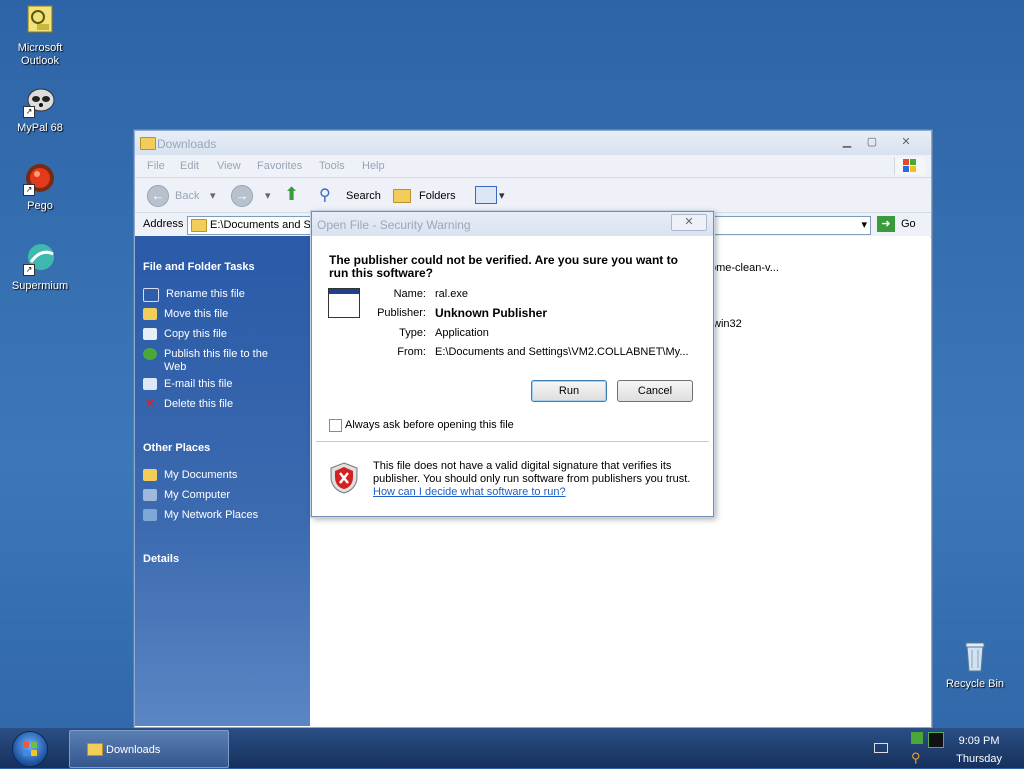  Describe the element at coordinates (150, 334) in the screenshot. I see `copy-icon` at that location.